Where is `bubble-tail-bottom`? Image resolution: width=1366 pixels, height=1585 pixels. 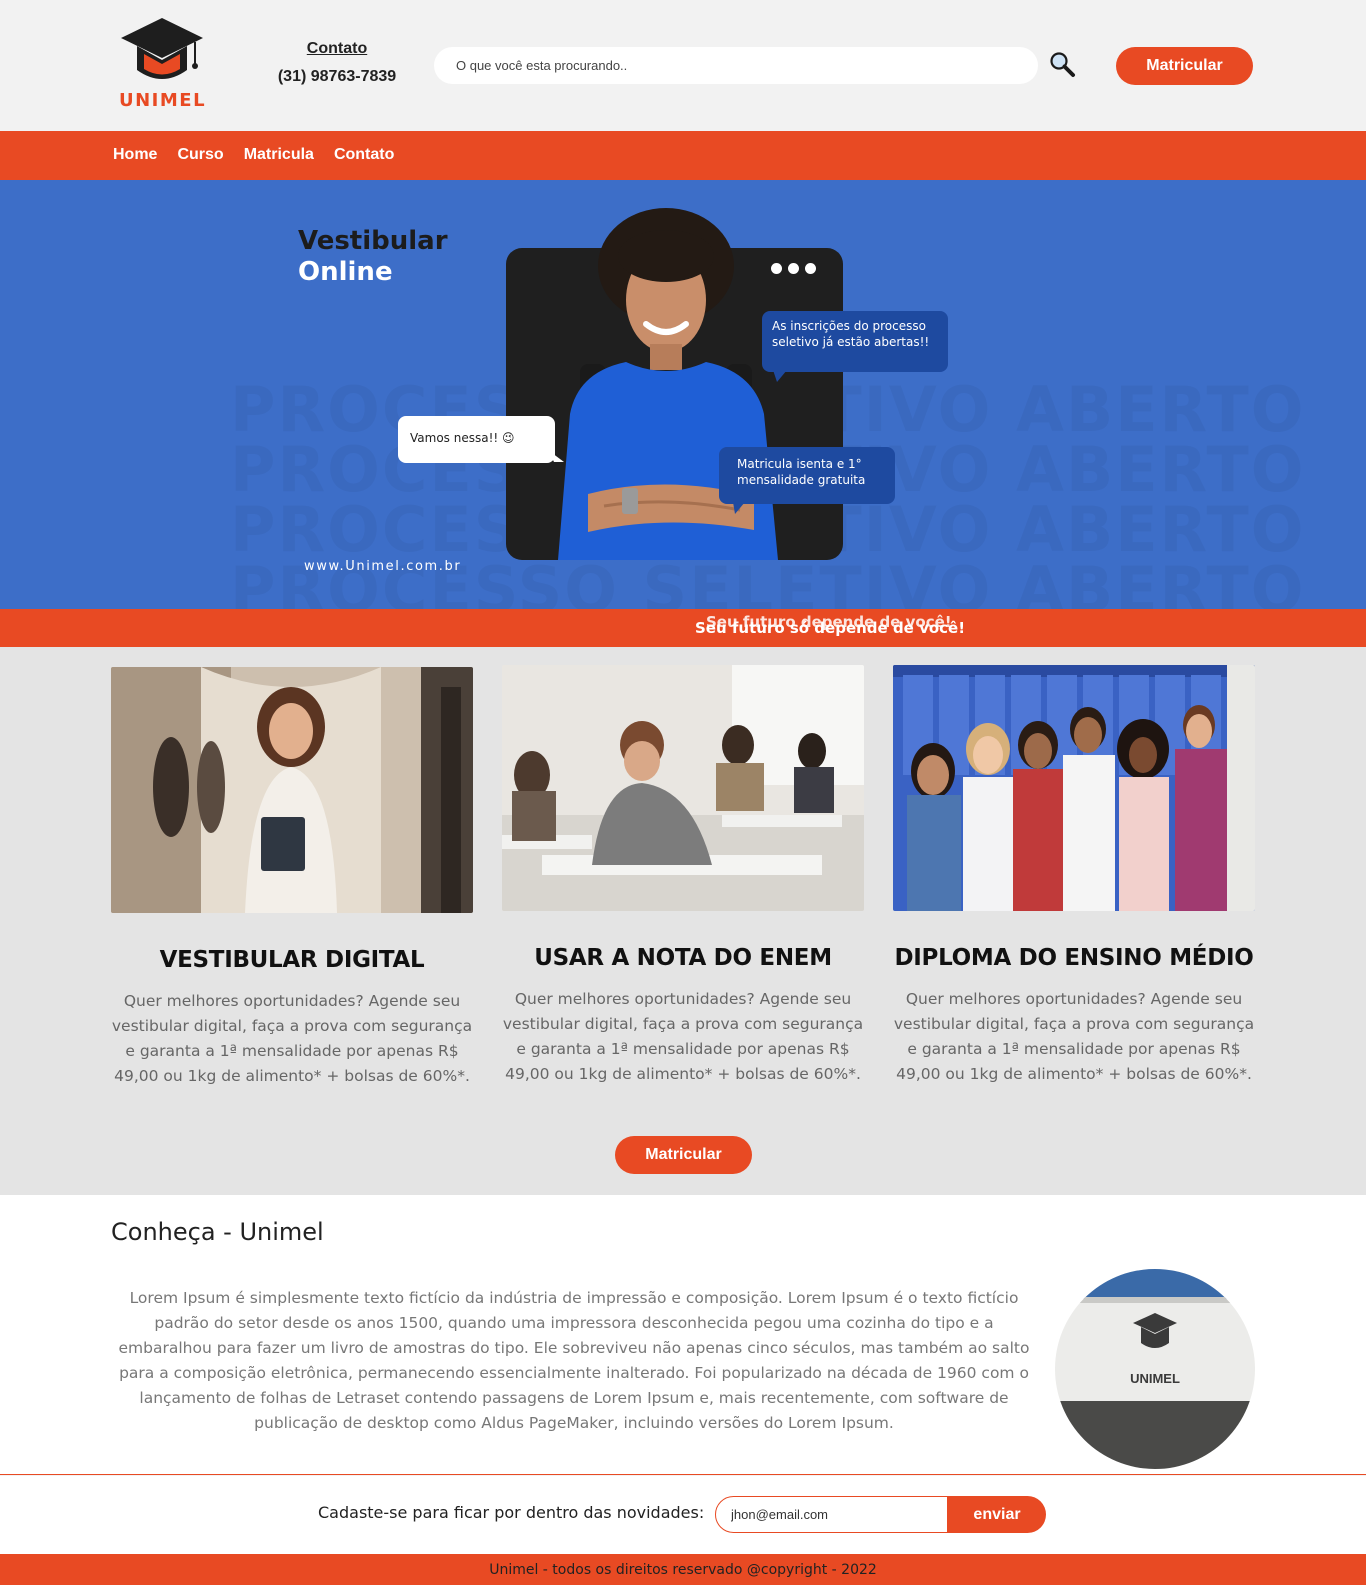
bubble-tail-bottom is located at coordinates (739, 508).